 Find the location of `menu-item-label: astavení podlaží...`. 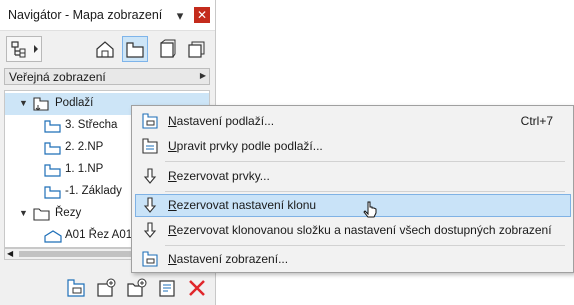

menu-item-label: astavení podlaží... is located at coordinates (225, 121).